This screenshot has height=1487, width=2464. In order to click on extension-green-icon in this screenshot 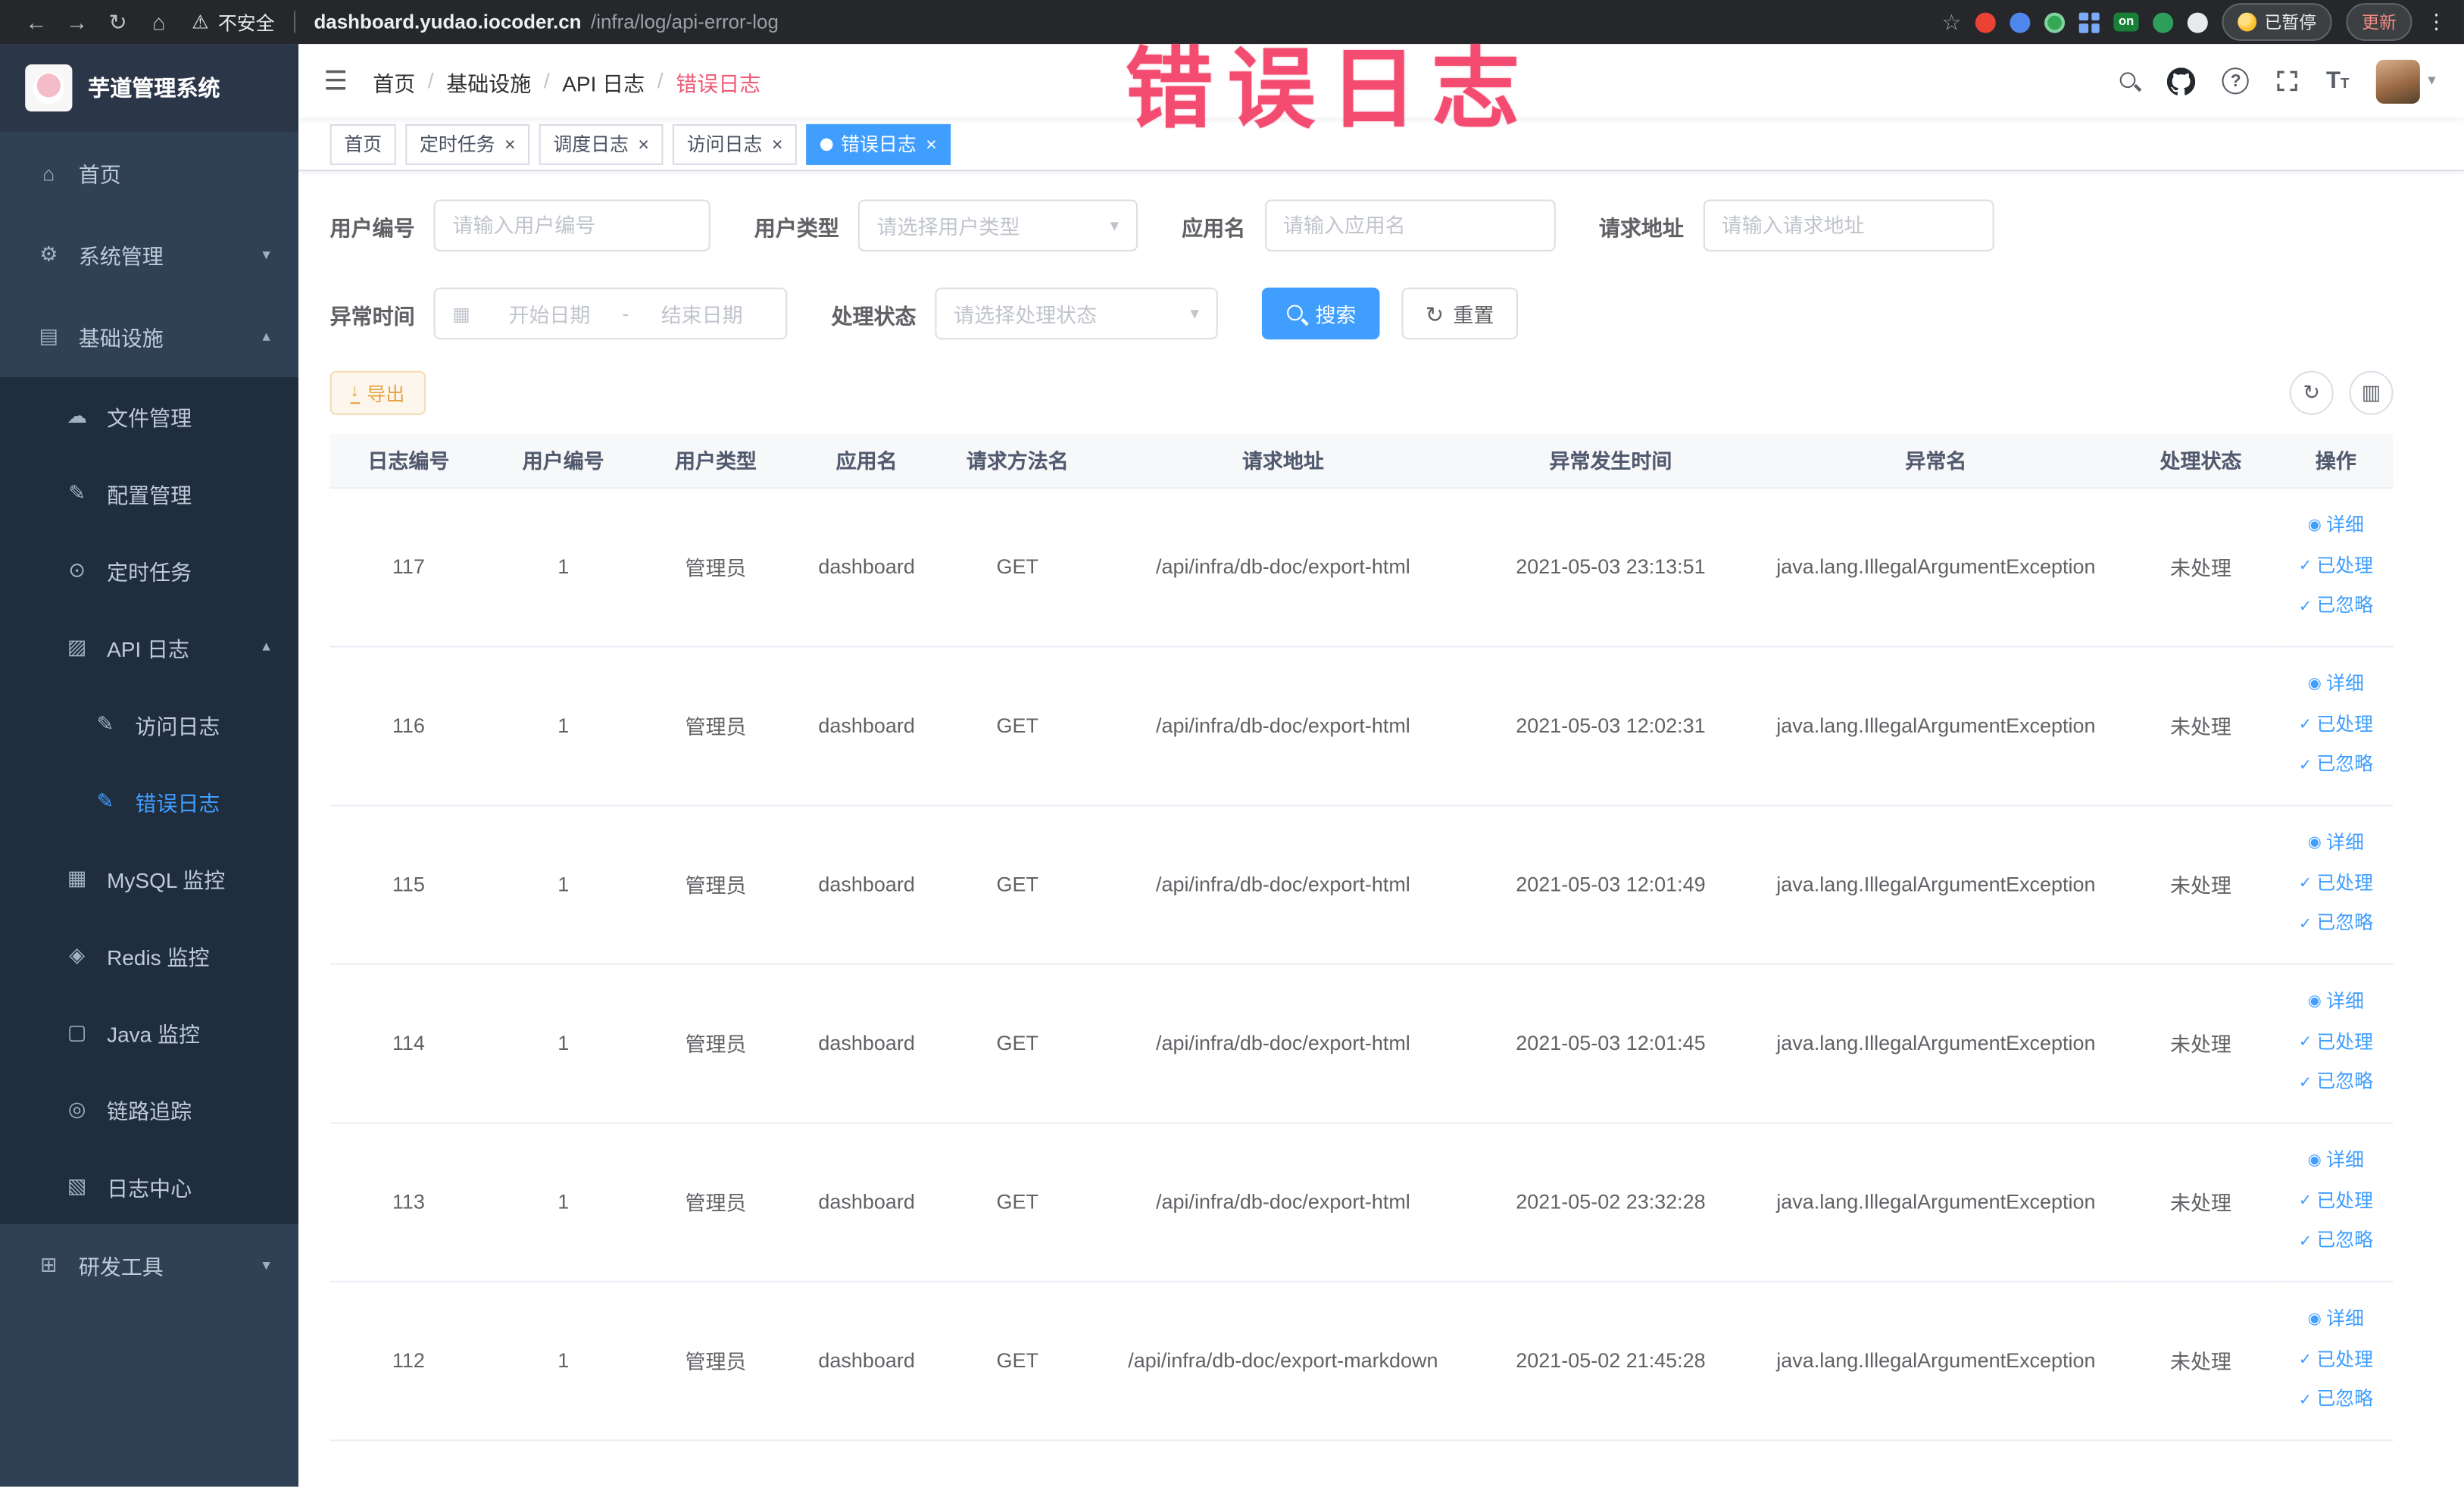, I will do `click(2055, 22)`.